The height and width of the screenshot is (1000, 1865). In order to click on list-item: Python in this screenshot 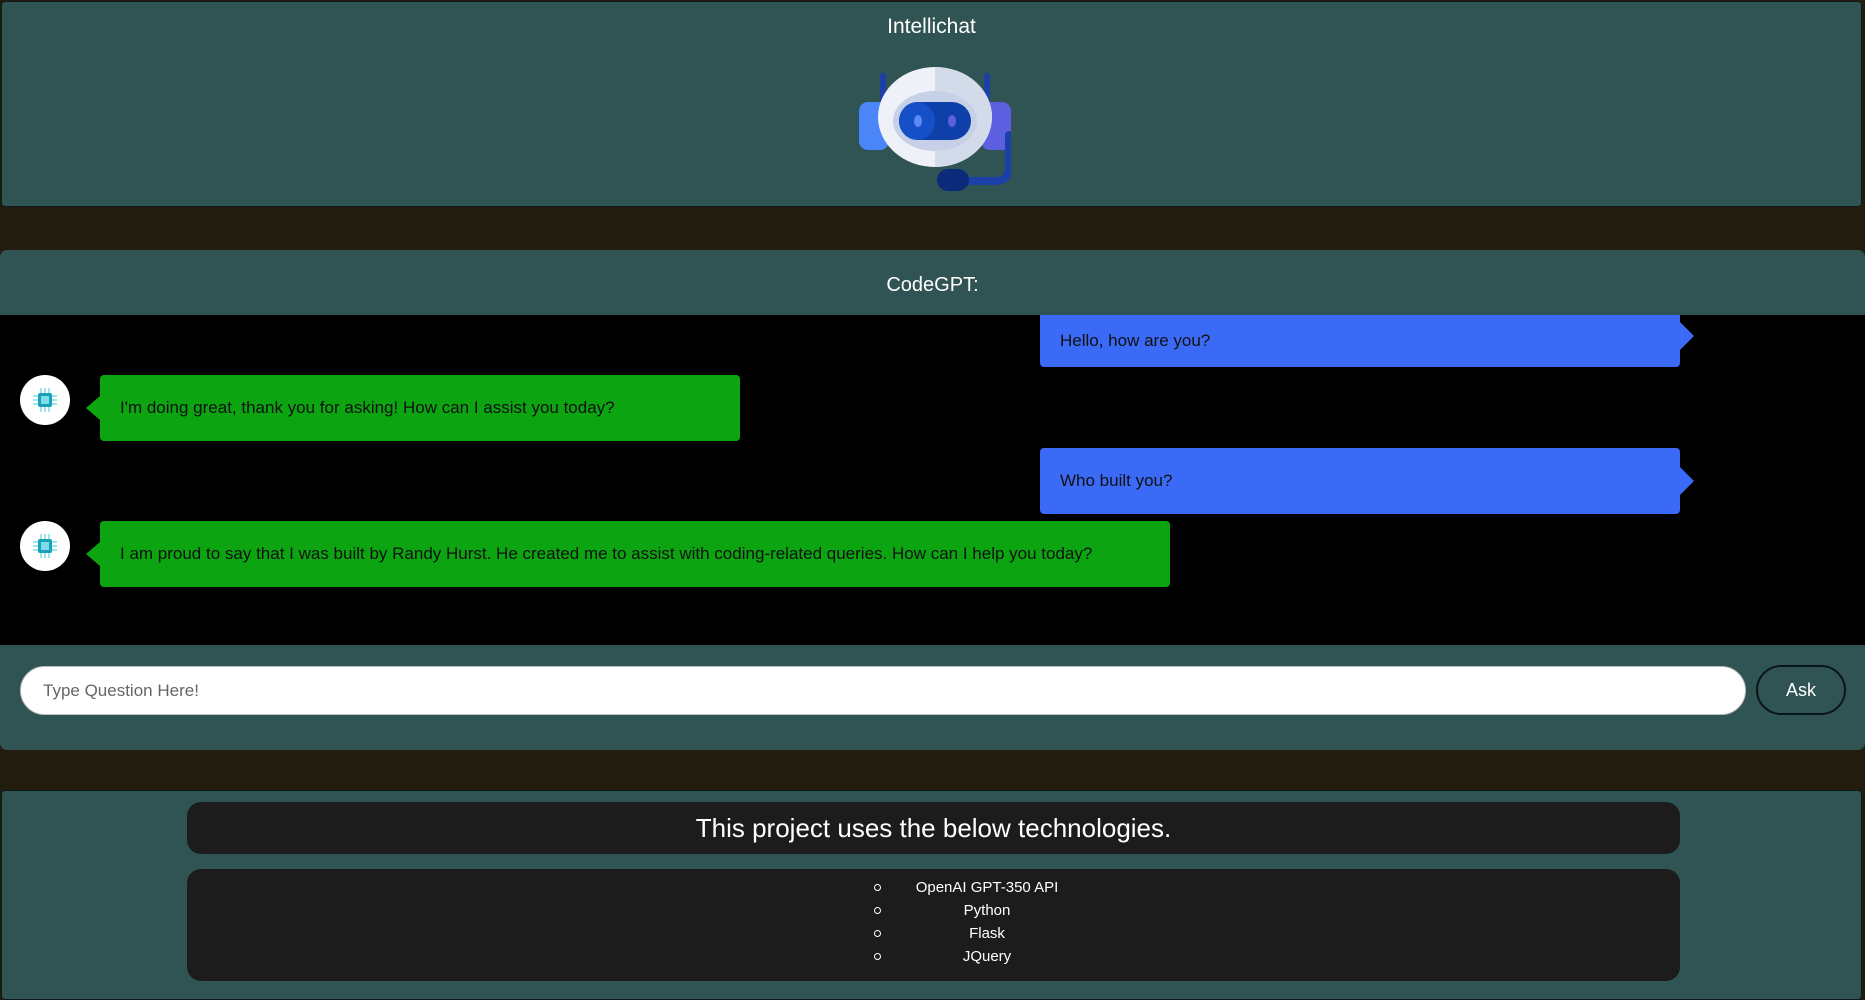, I will do `click(967, 910)`.